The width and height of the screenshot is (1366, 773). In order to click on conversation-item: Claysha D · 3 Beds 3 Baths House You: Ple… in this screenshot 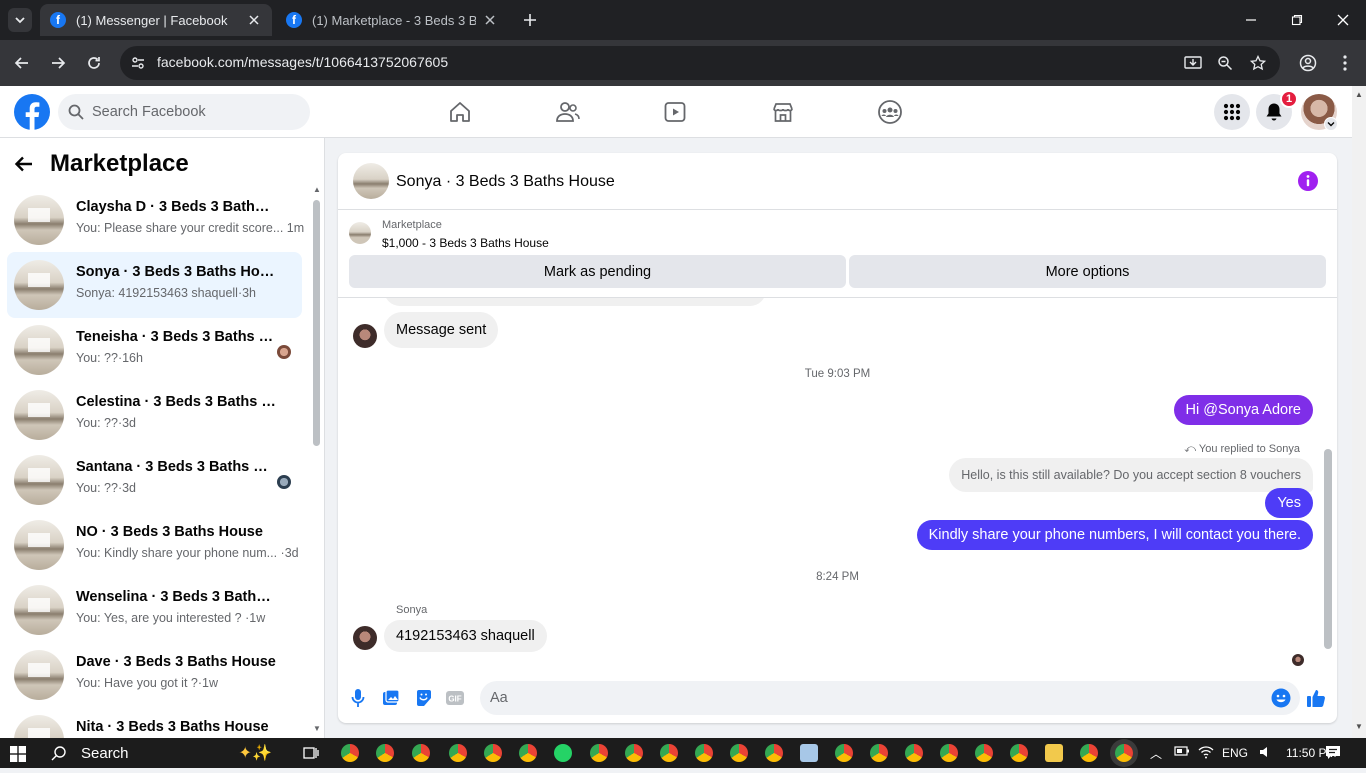, I will do `click(155, 220)`.